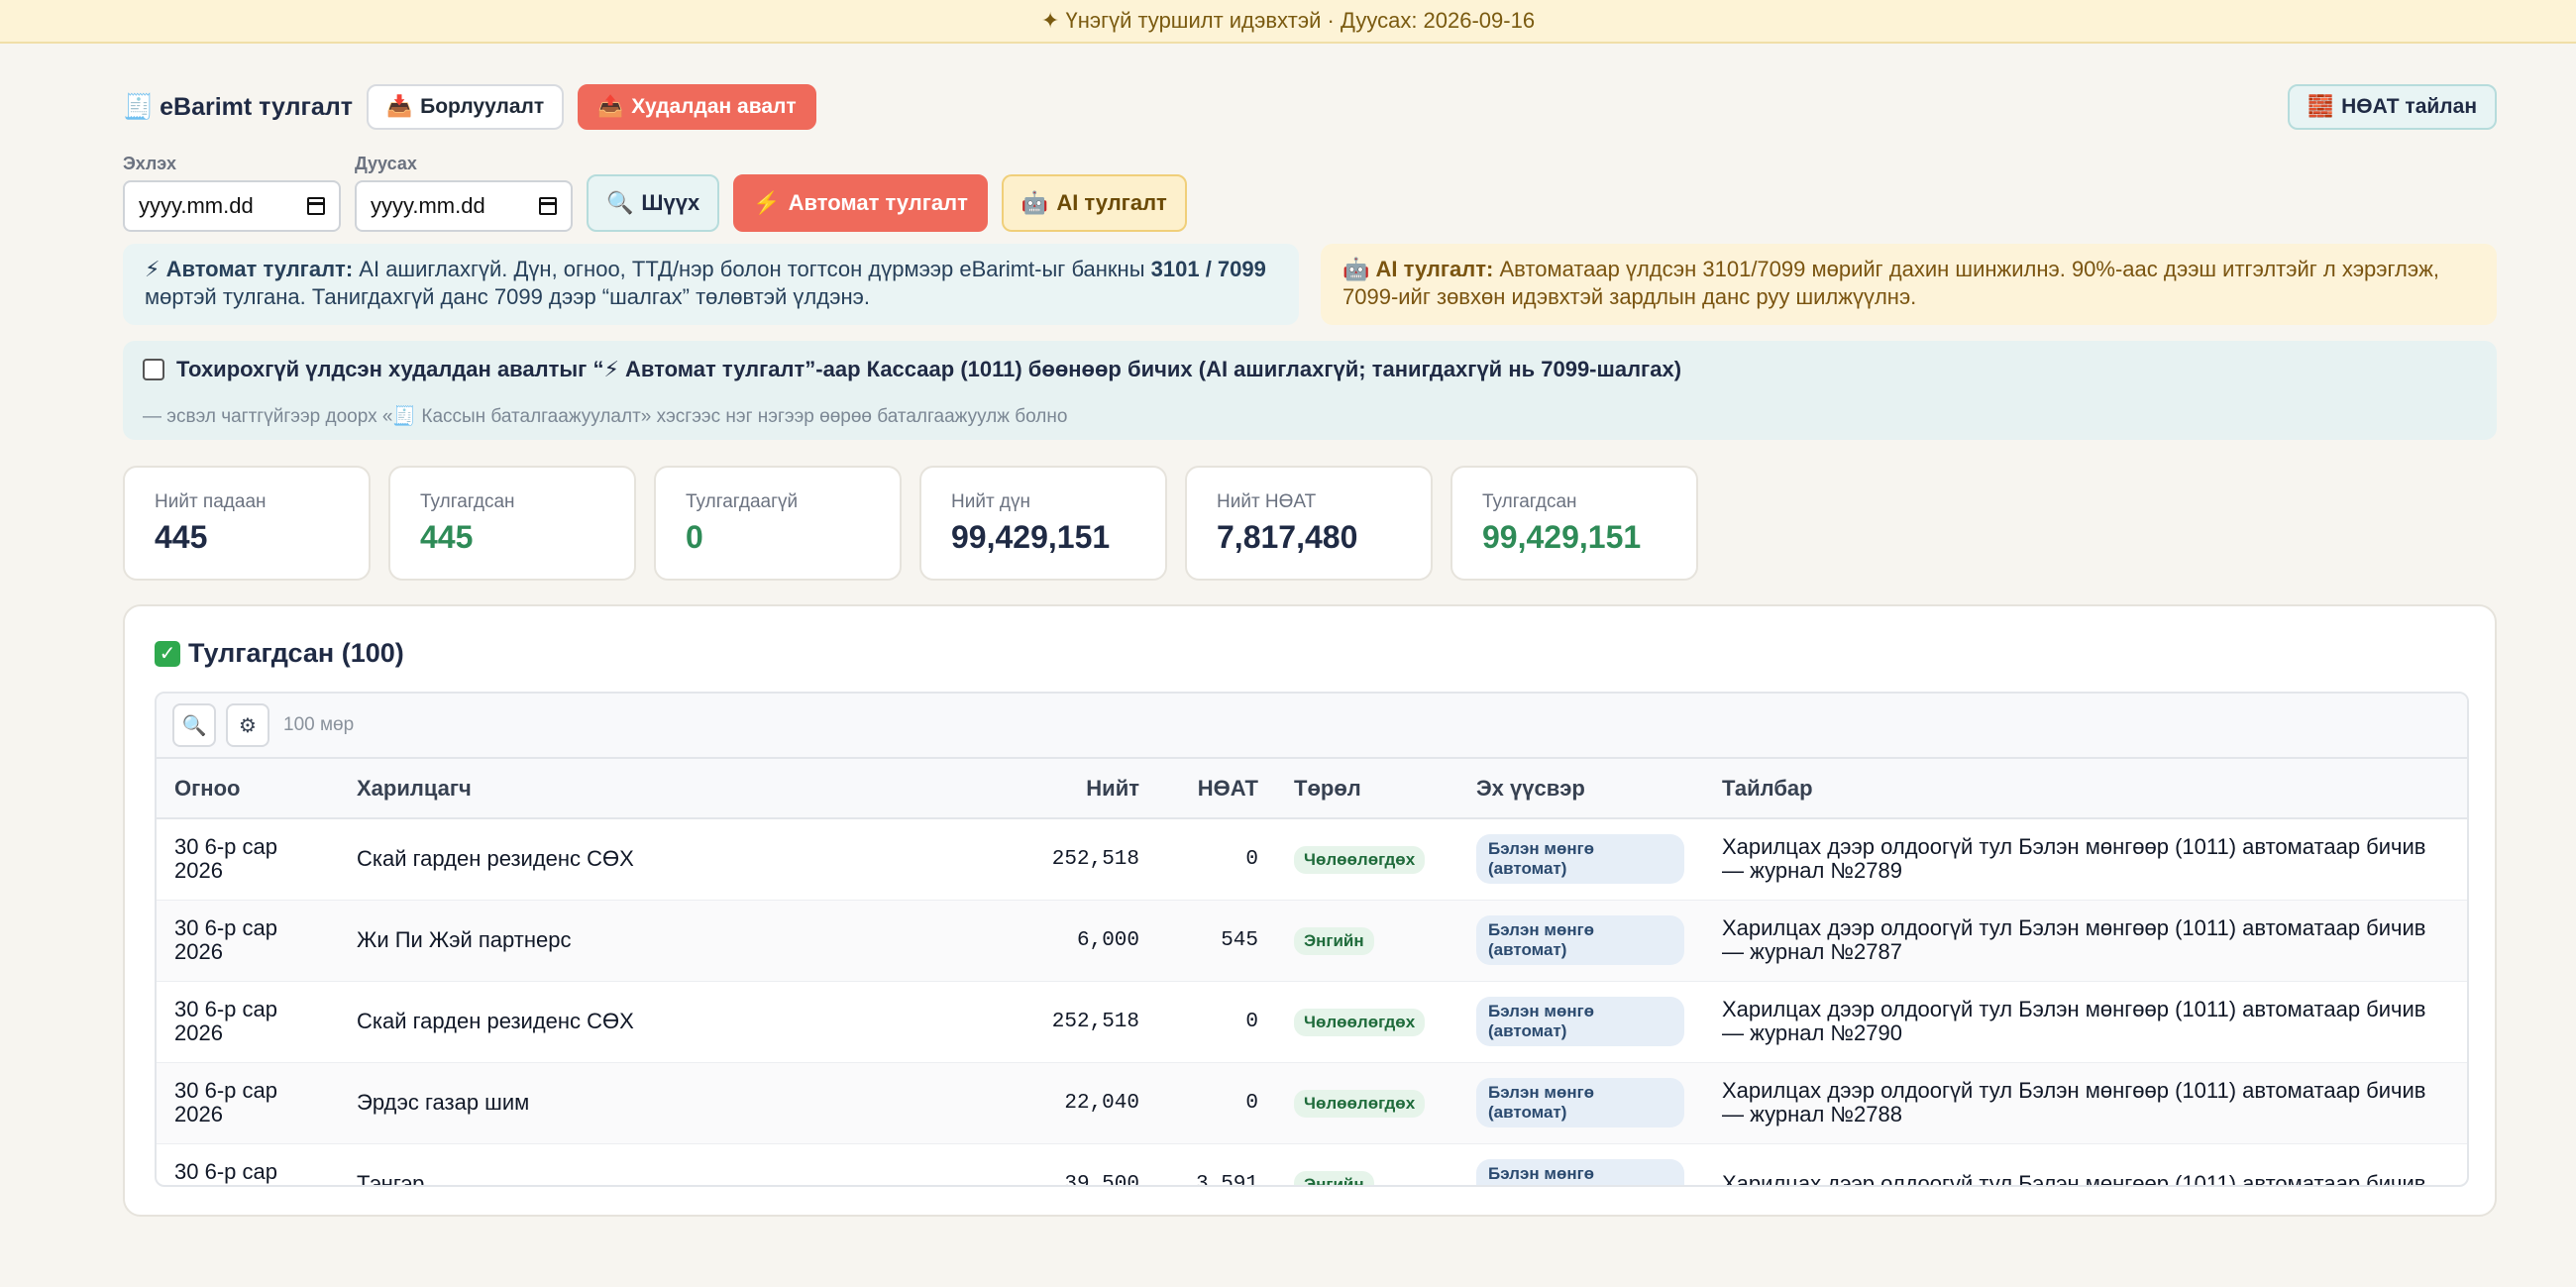  What do you see at coordinates (1239, 940) in the screenshot?
I see `cell-vat: 545` at bounding box center [1239, 940].